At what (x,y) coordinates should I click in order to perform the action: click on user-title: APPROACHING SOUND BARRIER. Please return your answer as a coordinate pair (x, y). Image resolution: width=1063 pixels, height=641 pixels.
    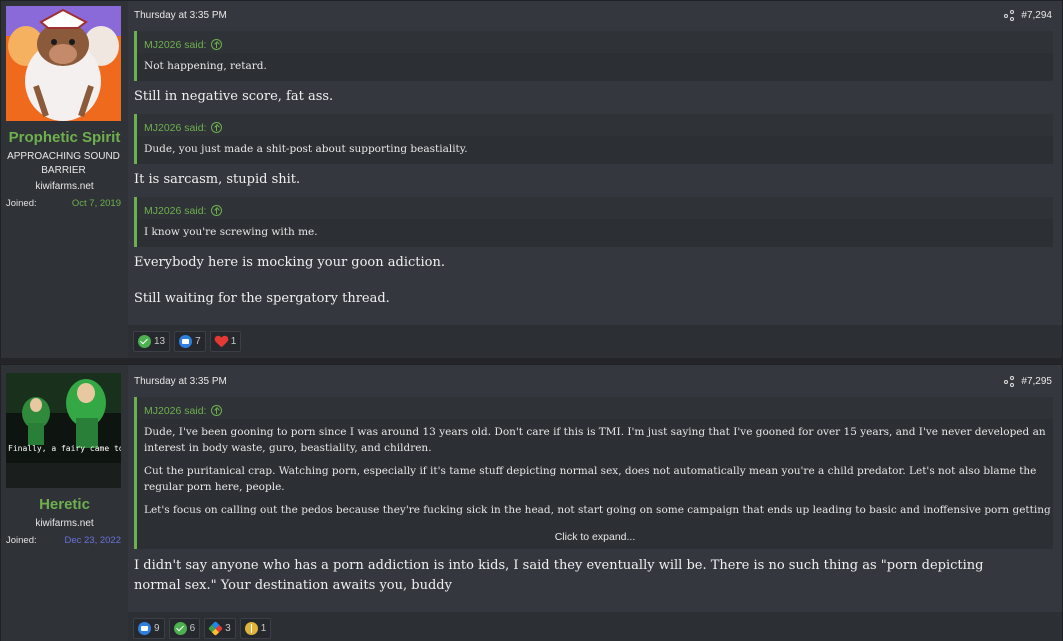
    Looking at the image, I should click on (63, 163).